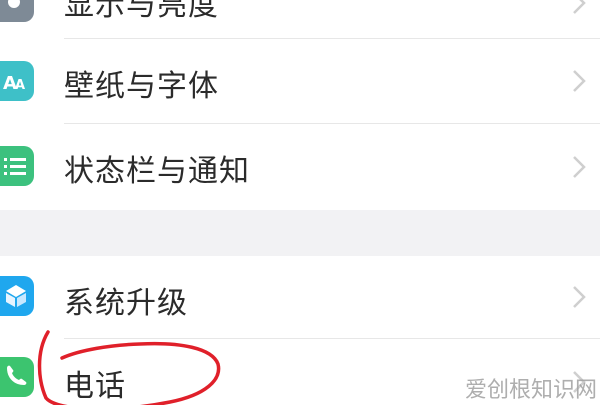 This screenshot has width=600, height=405. What do you see at coordinates (300, 233) in the screenshot?
I see `section-gap` at bounding box center [300, 233].